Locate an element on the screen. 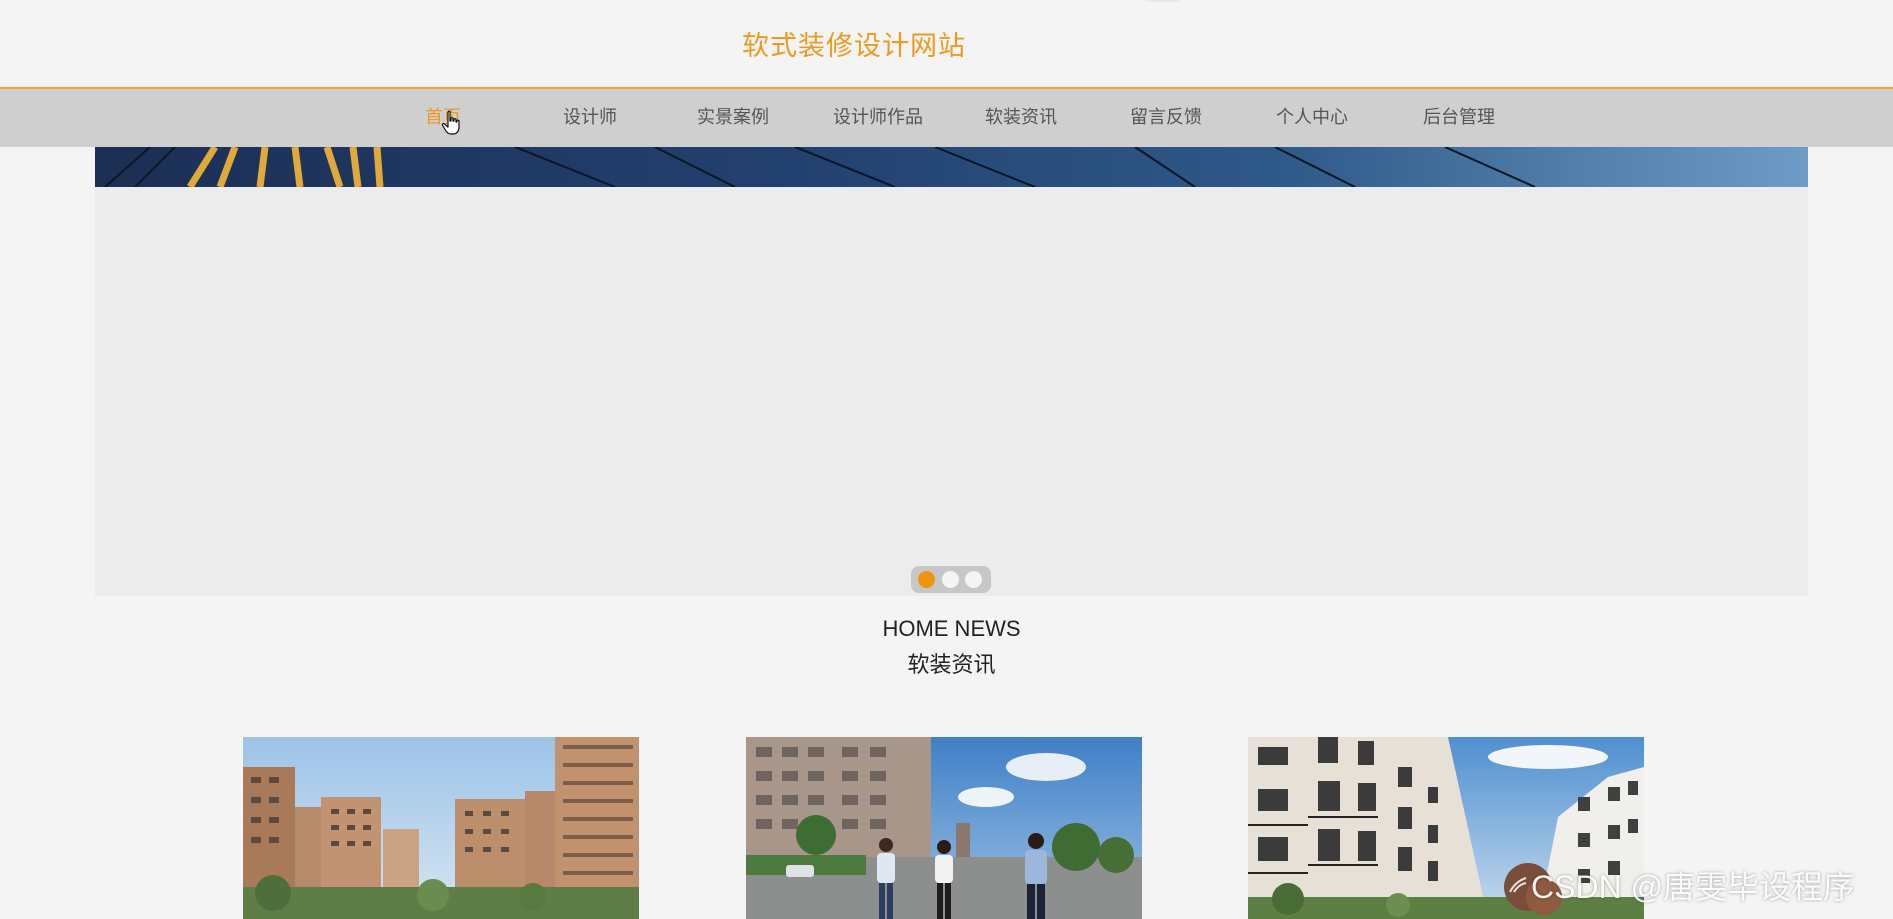  main-nav: 首页 设计师 实景案例 设计师作品 软装资讯 留言反馈 个人中心 后台管理 is located at coordinates (946, 118).